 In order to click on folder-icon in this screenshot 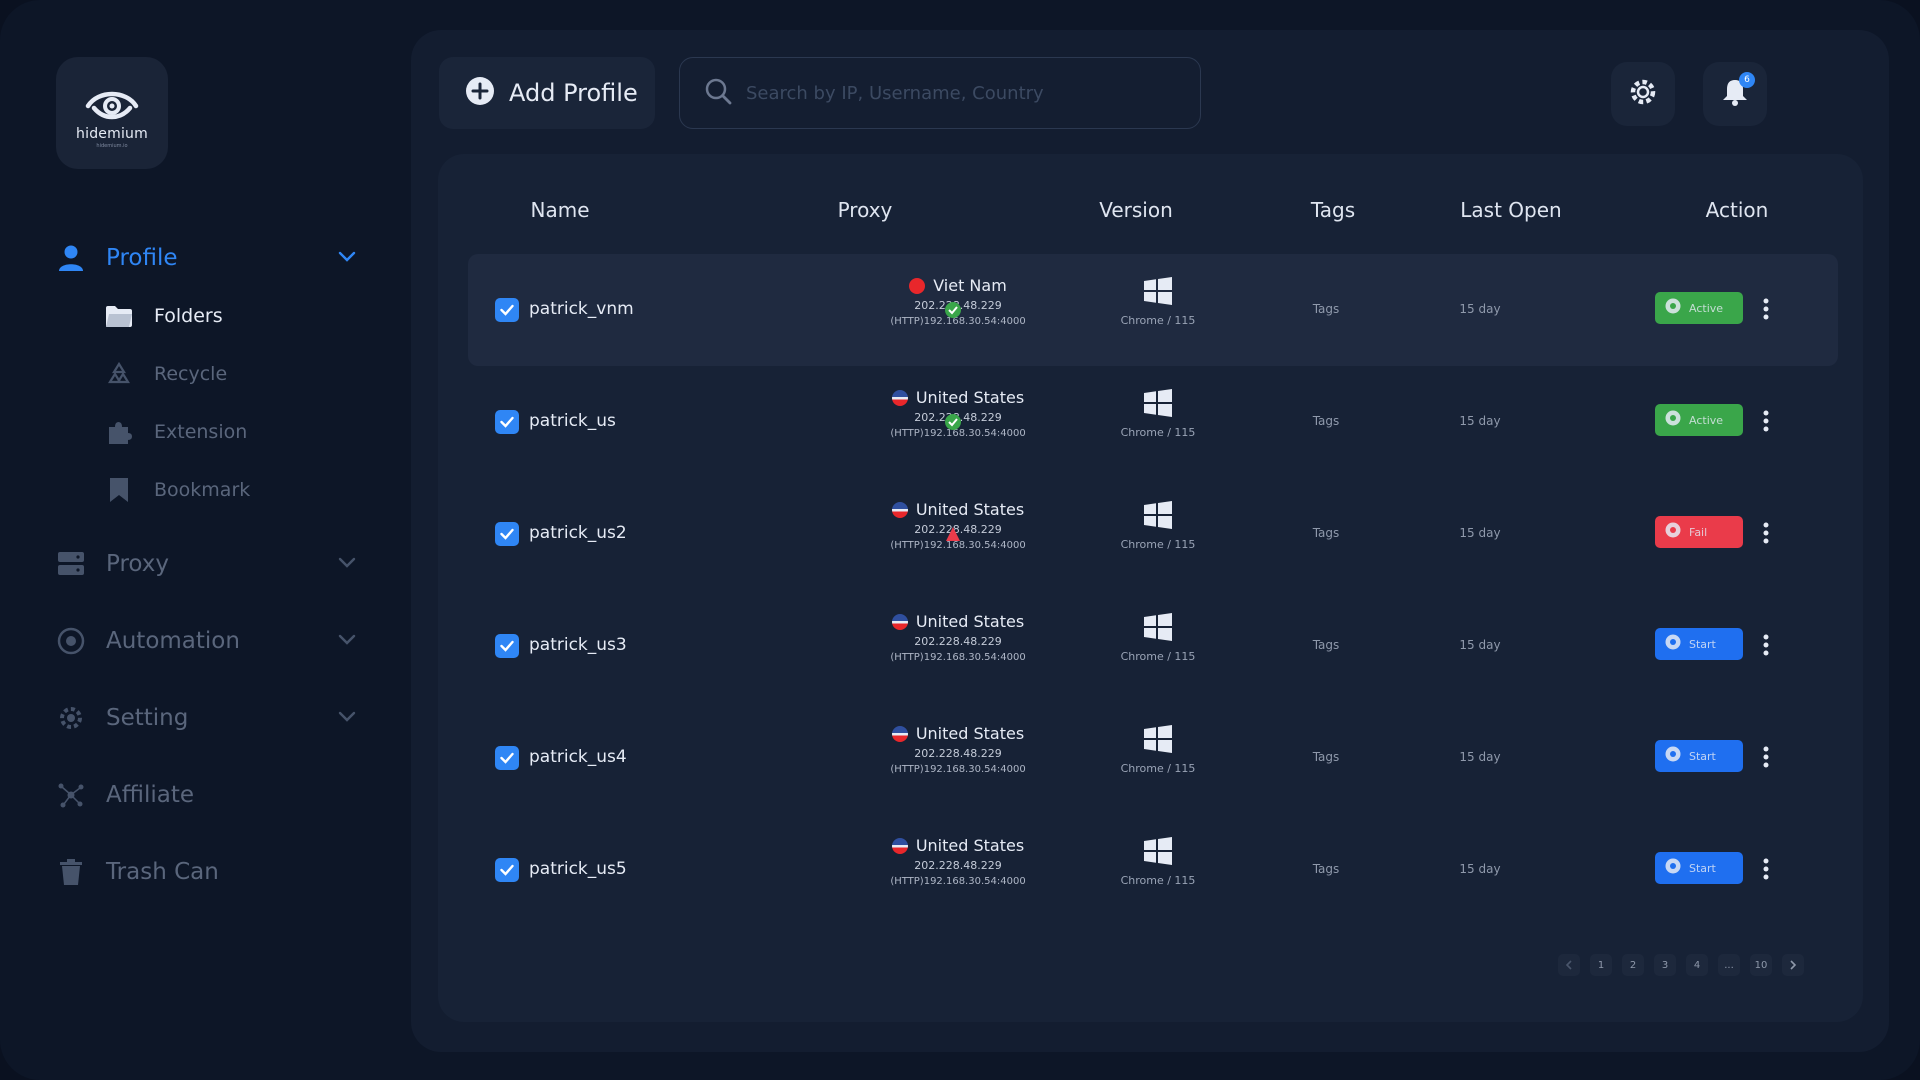, I will do `click(119, 316)`.